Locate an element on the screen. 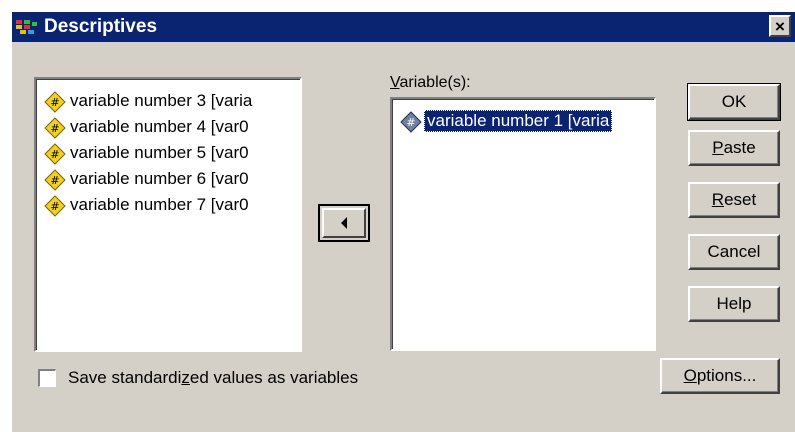 The image size is (795, 432). paste-button: Paste is located at coordinates (734, 148).